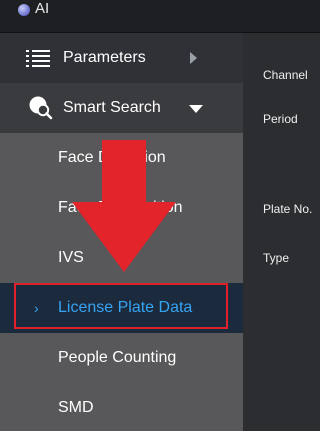  What do you see at coordinates (288, 209) in the screenshot?
I see `plate-no-label: Plate No.` at bounding box center [288, 209].